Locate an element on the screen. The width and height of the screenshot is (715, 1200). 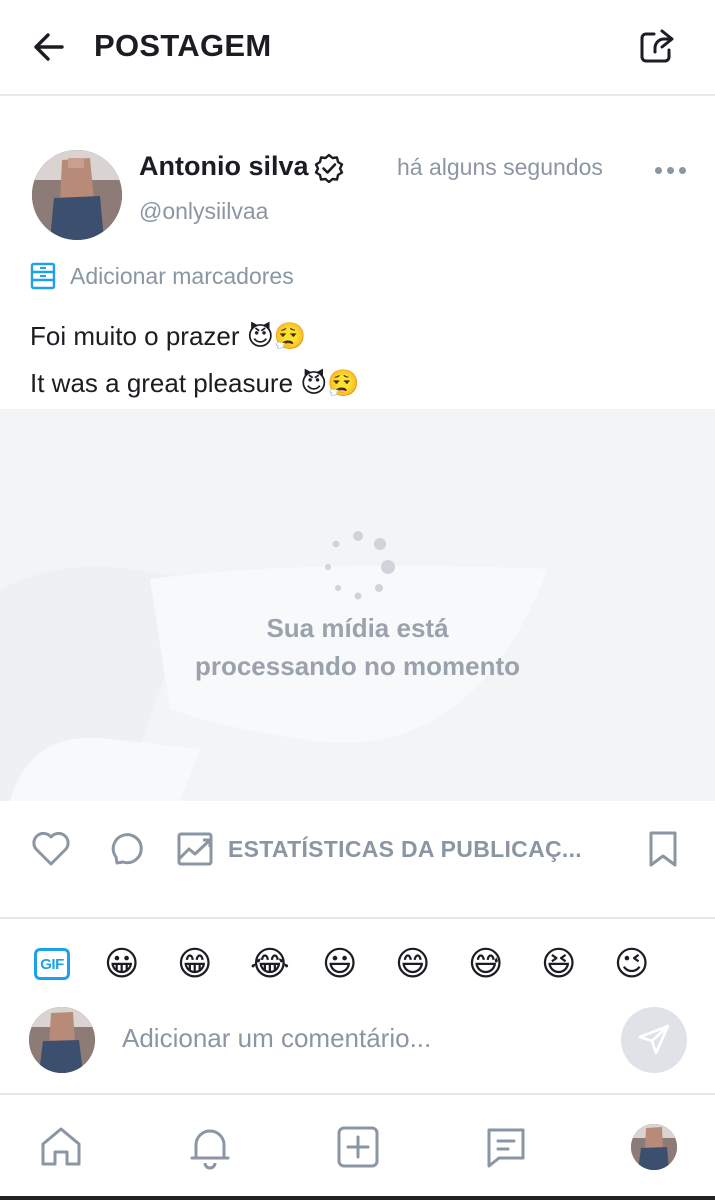
post-timestamp: há alguns segundos is located at coordinates (500, 167).